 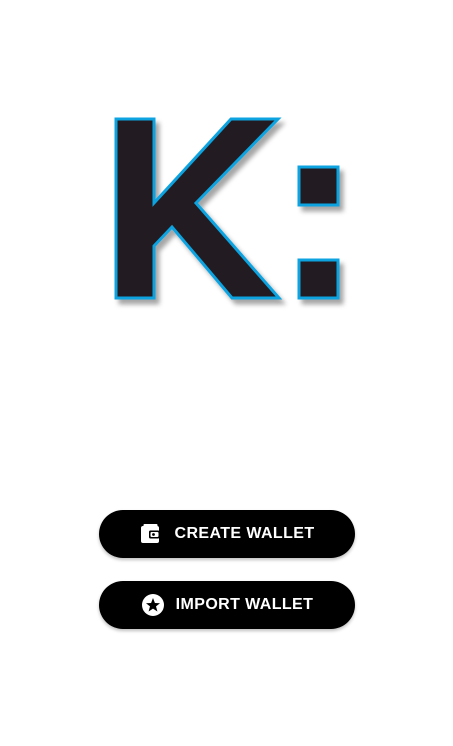 What do you see at coordinates (151, 534) in the screenshot?
I see `wallet-icon` at bounding box center [151, 534].